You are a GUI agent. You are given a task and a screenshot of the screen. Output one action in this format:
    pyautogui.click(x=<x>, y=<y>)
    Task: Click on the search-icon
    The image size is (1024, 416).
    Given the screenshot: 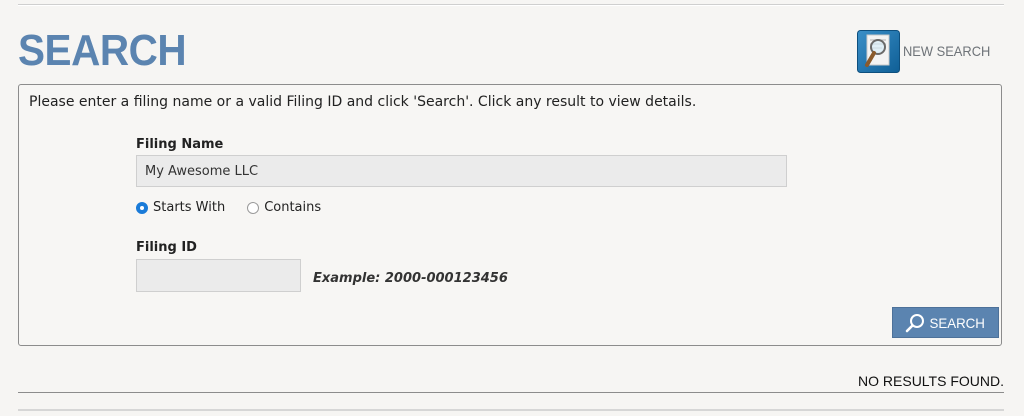 What is the action you would take?
    pyautogui.click(x=915, y=322)
    